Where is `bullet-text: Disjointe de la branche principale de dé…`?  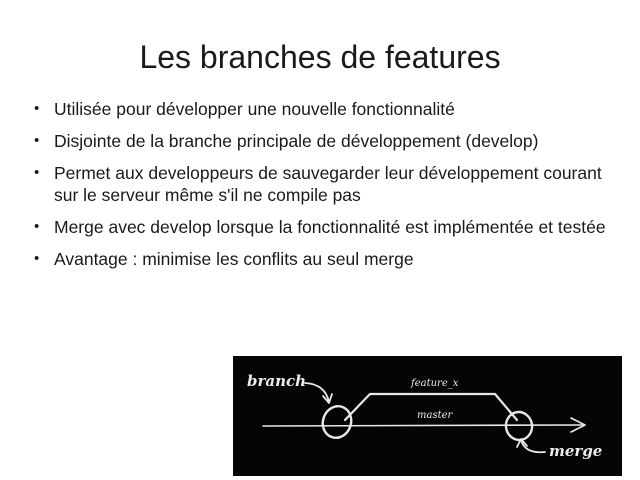
bullet-text: Disjointe de la branche principale de dé… is located at coordinates (296, 141).